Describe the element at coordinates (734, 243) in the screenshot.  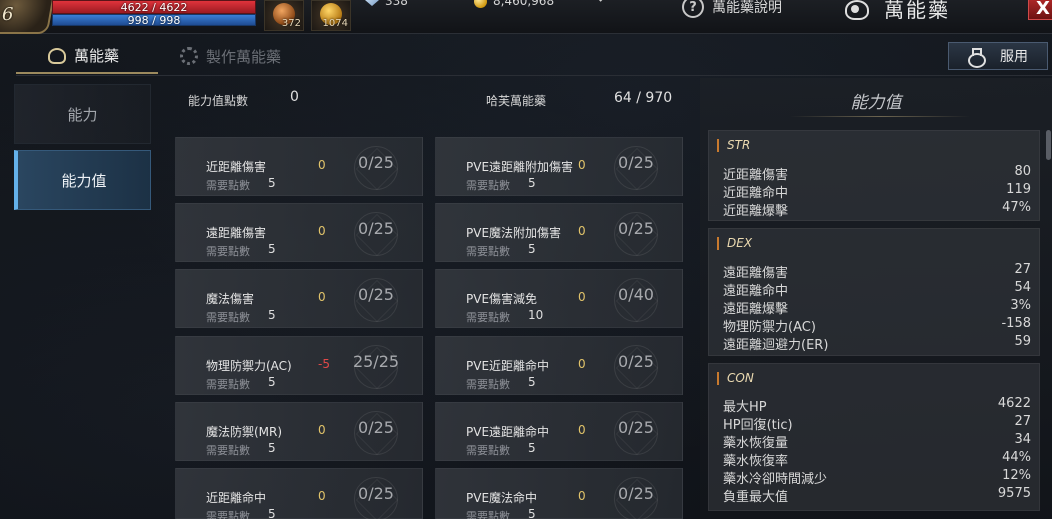
I see `stat-group-head: DEX` at that location.